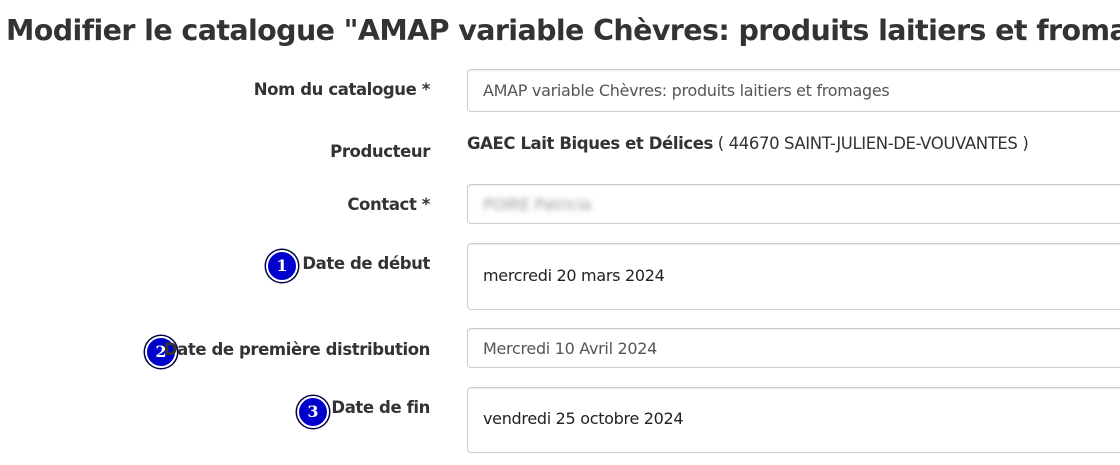 This screenshot has width=1120, height=465. Describe the element at coordinates (590, 143) in the screenshot. I see `producer-name: GAEC Lait Biques et Délices` at that location.